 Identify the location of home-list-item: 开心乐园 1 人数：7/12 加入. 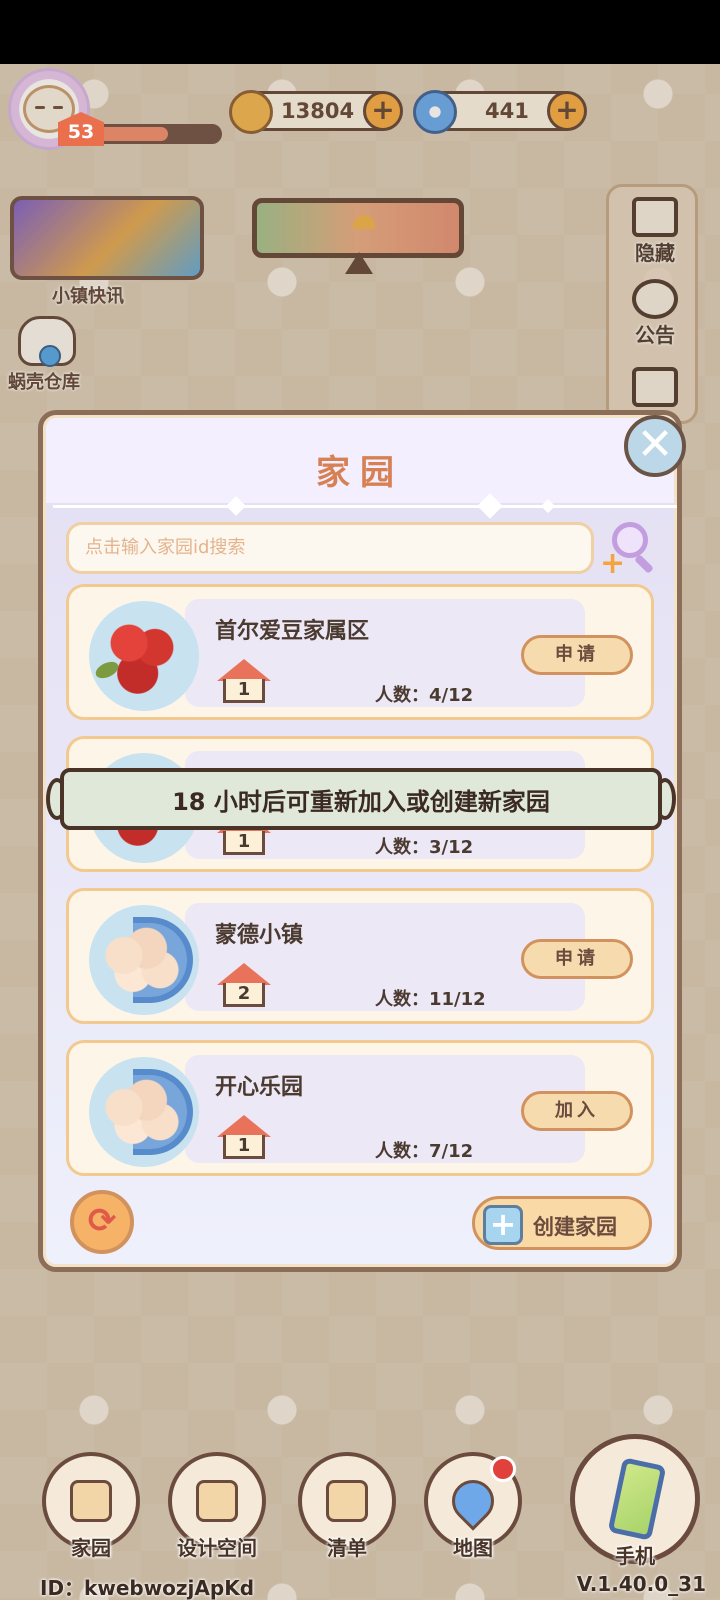
(360, 1108).